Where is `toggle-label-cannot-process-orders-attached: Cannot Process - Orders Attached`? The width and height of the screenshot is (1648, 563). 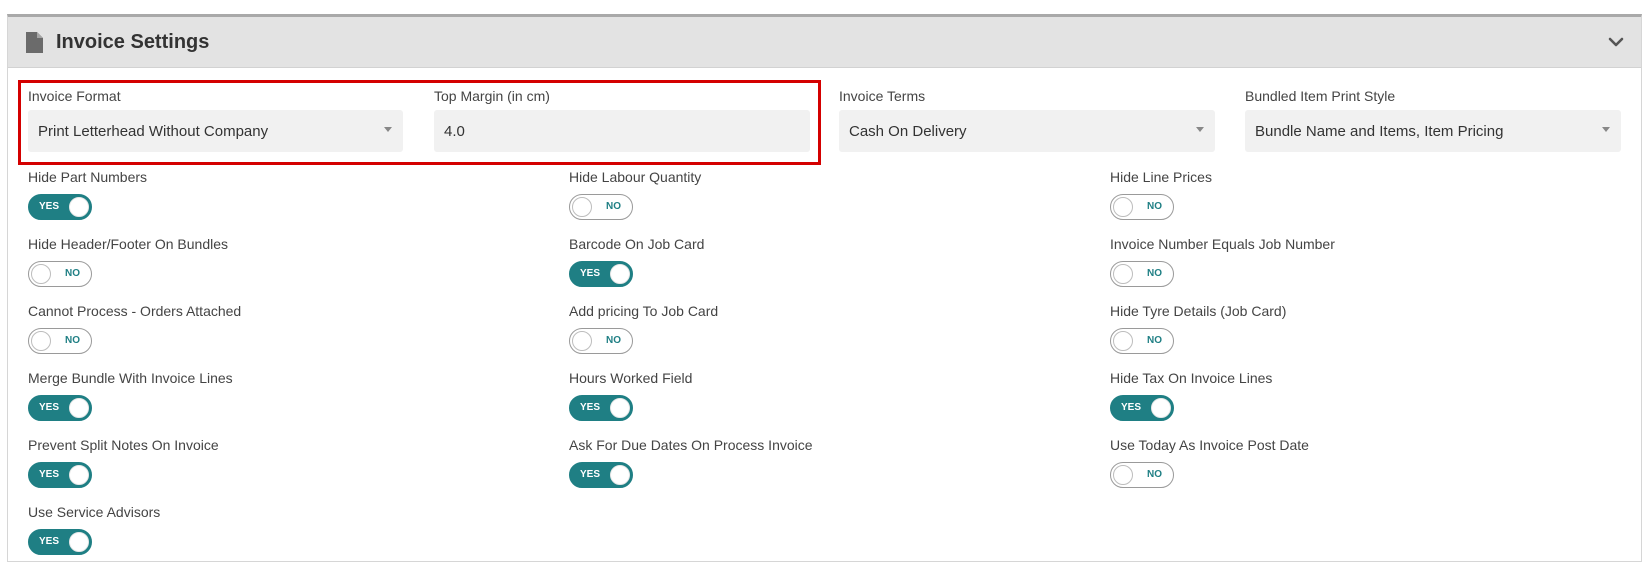
toggle-label-cannot-process-orders-attached: Cannot Process - Orders Attached is located at coordinates (135, 311).